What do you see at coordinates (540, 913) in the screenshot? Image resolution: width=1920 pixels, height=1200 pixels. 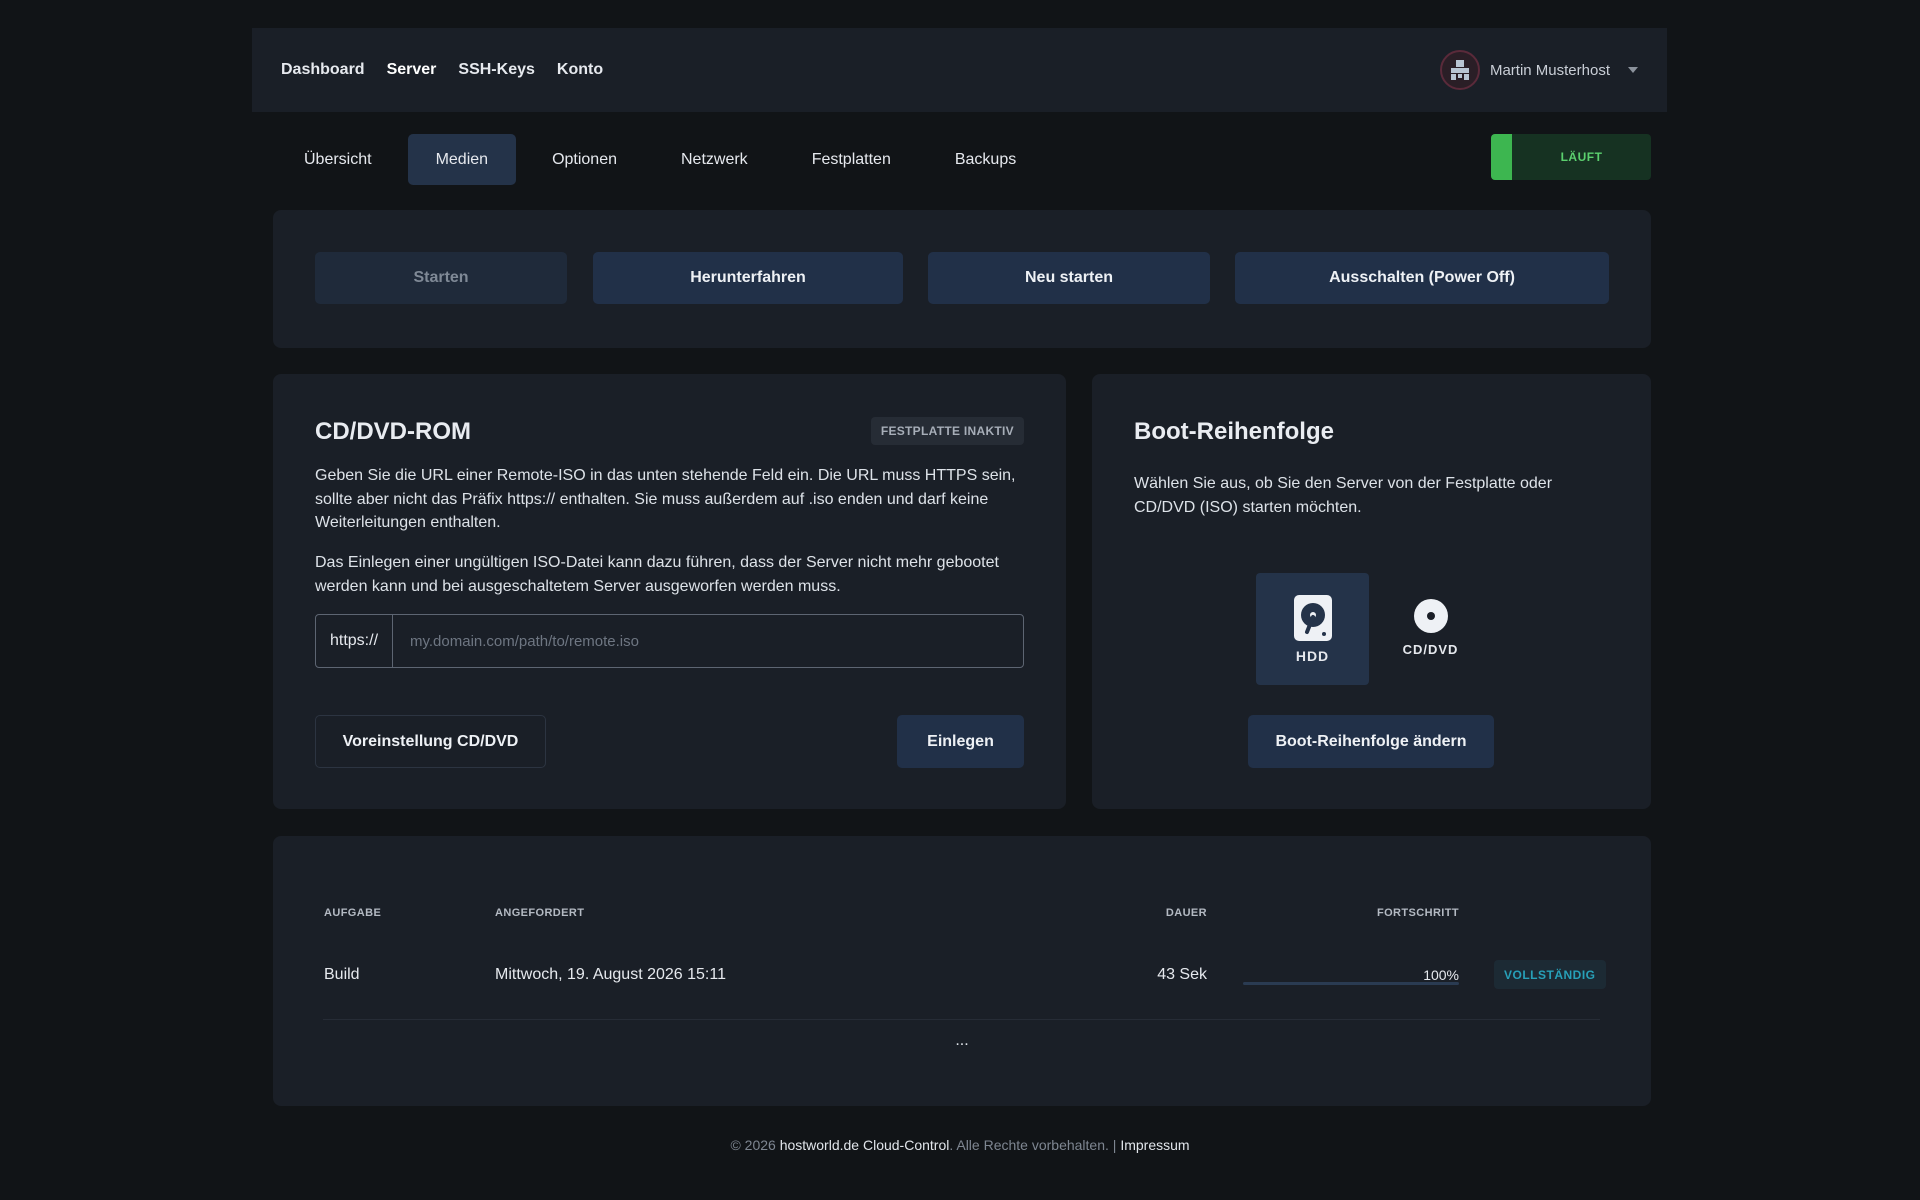 I see `col-header-requested: ANGEFORDERT` at bounding box center [540, 913].